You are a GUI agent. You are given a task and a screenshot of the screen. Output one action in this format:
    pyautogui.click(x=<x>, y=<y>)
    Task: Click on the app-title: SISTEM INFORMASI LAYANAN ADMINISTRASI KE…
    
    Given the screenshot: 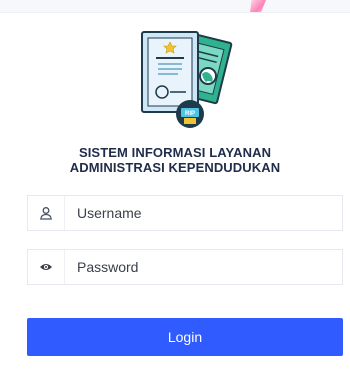 What is the action you would take?
    pyautogui.click(x=175, y=160)
    